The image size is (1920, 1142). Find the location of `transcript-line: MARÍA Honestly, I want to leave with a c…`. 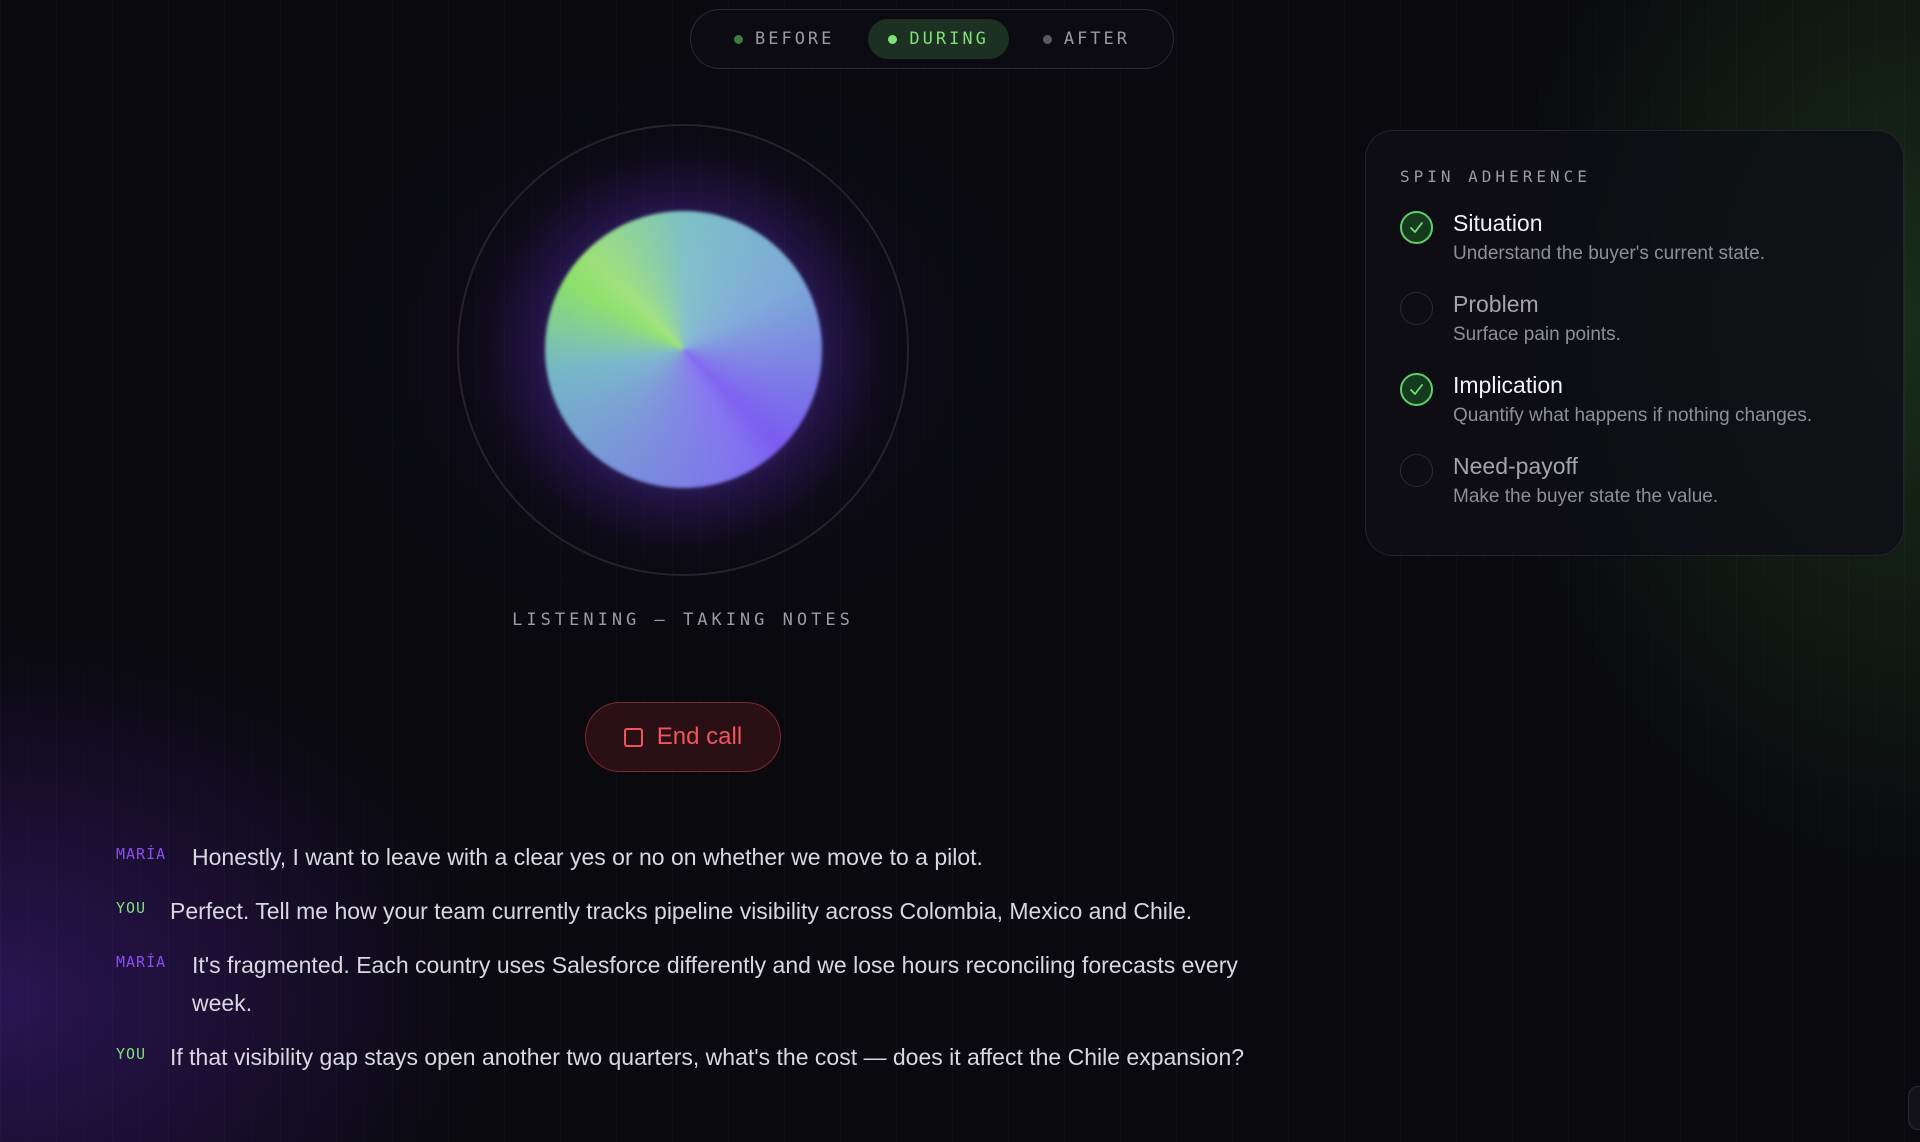

transcript-line: MARÍA Honestly, I want to leave with a c… is located at coordinates (686, 857).